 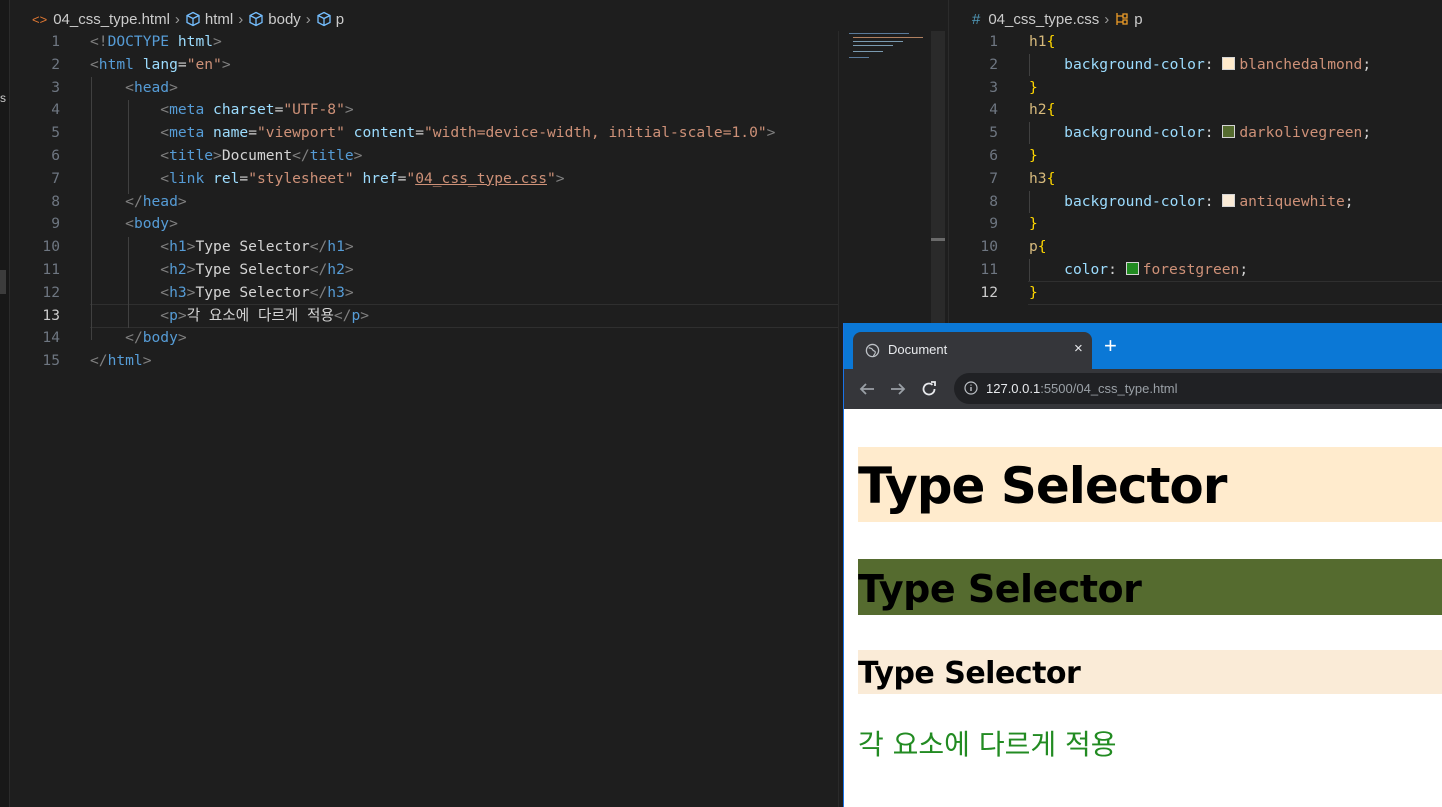 I want to click on code-line: 12 <h3>Type Selector</h3>, so click(x=427, y=293).